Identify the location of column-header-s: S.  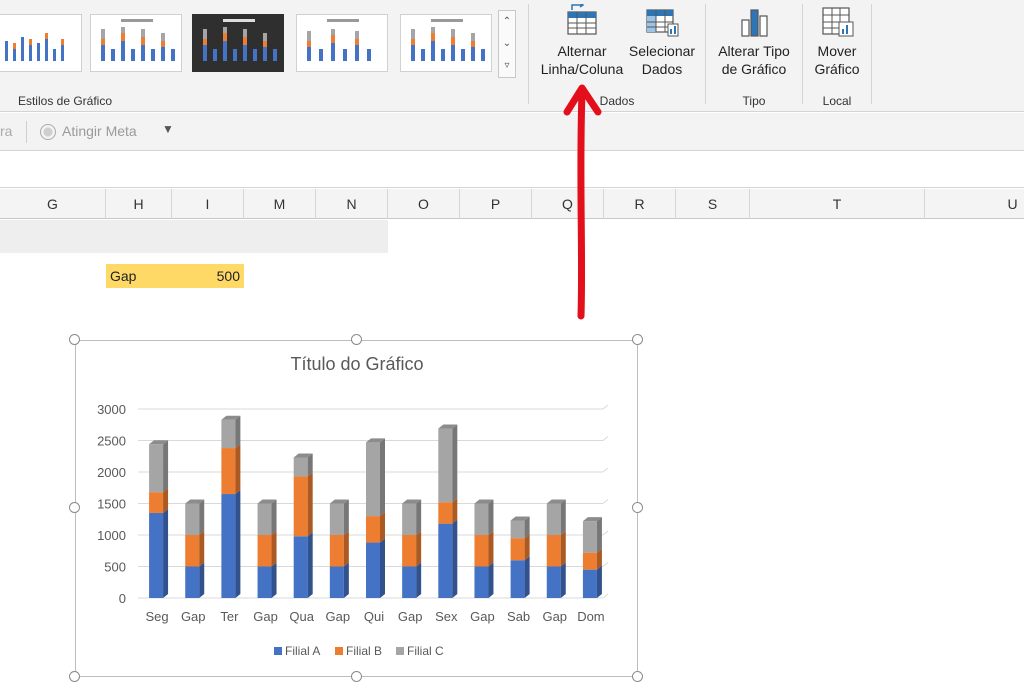
(713, 204).